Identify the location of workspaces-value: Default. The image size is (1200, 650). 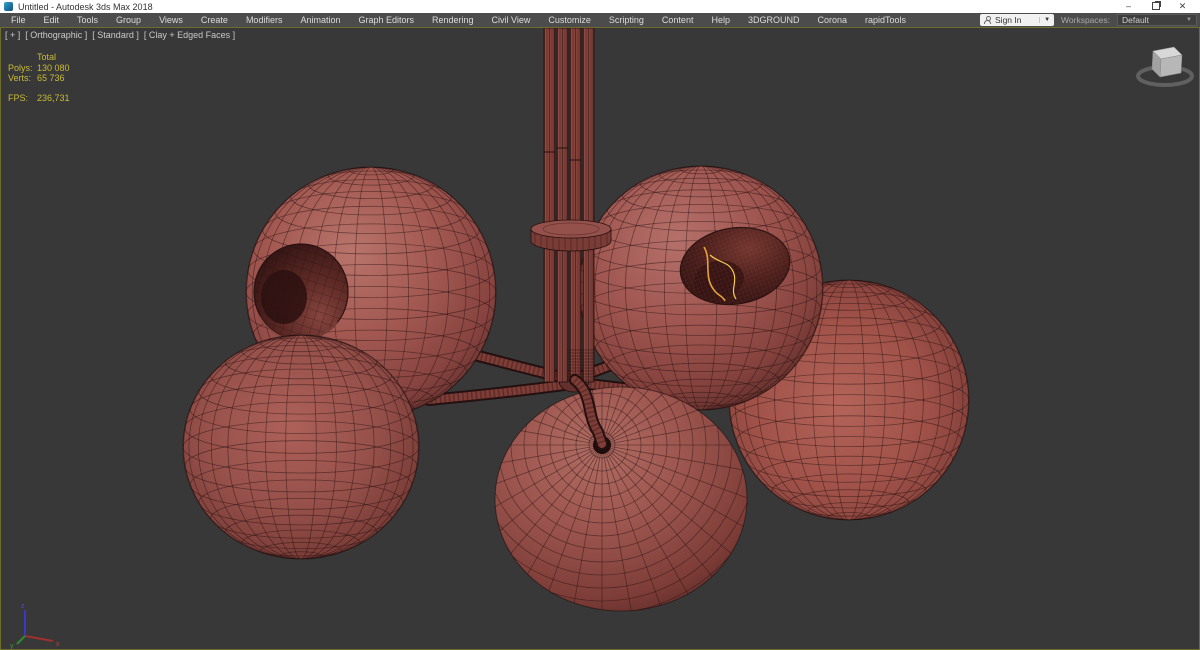
(1135, 20).